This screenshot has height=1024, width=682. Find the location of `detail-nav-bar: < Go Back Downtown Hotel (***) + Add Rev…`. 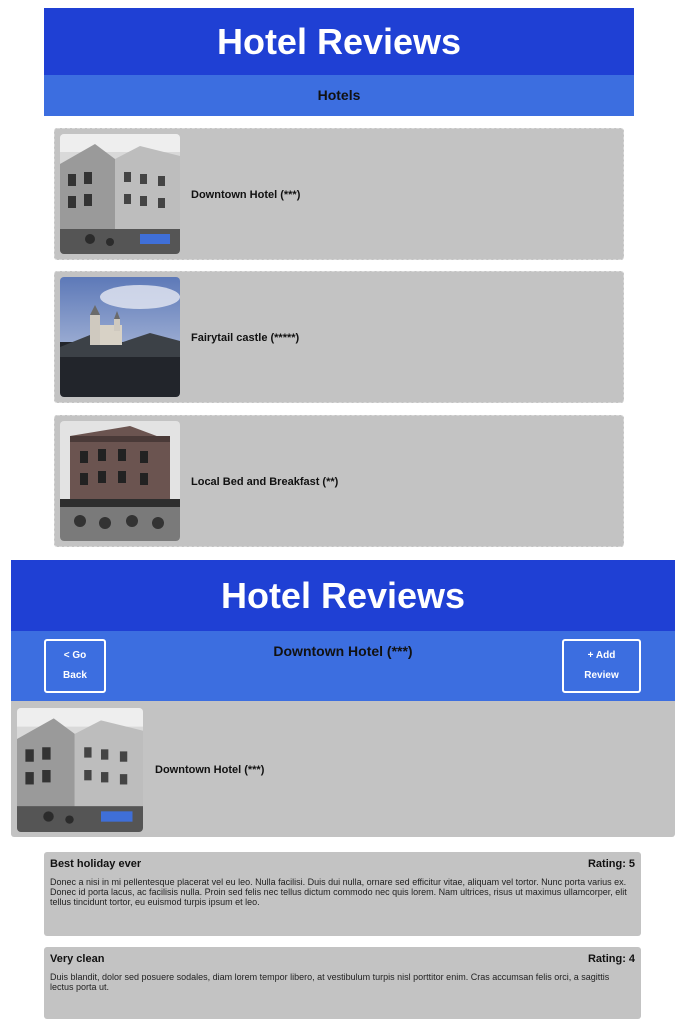

detail-nav-bar: < Go Back Downtown Hotel (***) + Add Rev… is located at coordinates (343, 666).